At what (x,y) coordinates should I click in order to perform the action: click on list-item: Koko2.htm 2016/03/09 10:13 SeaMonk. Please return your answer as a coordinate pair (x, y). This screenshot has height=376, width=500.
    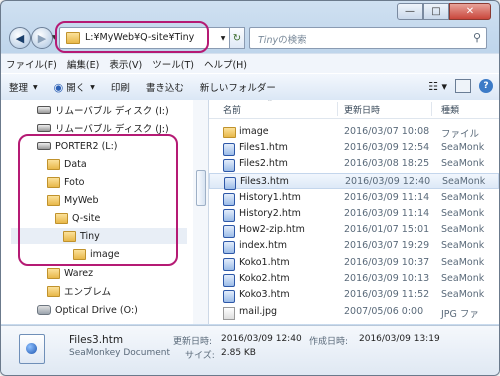
    Looking at the image, I should click on (354, 279).